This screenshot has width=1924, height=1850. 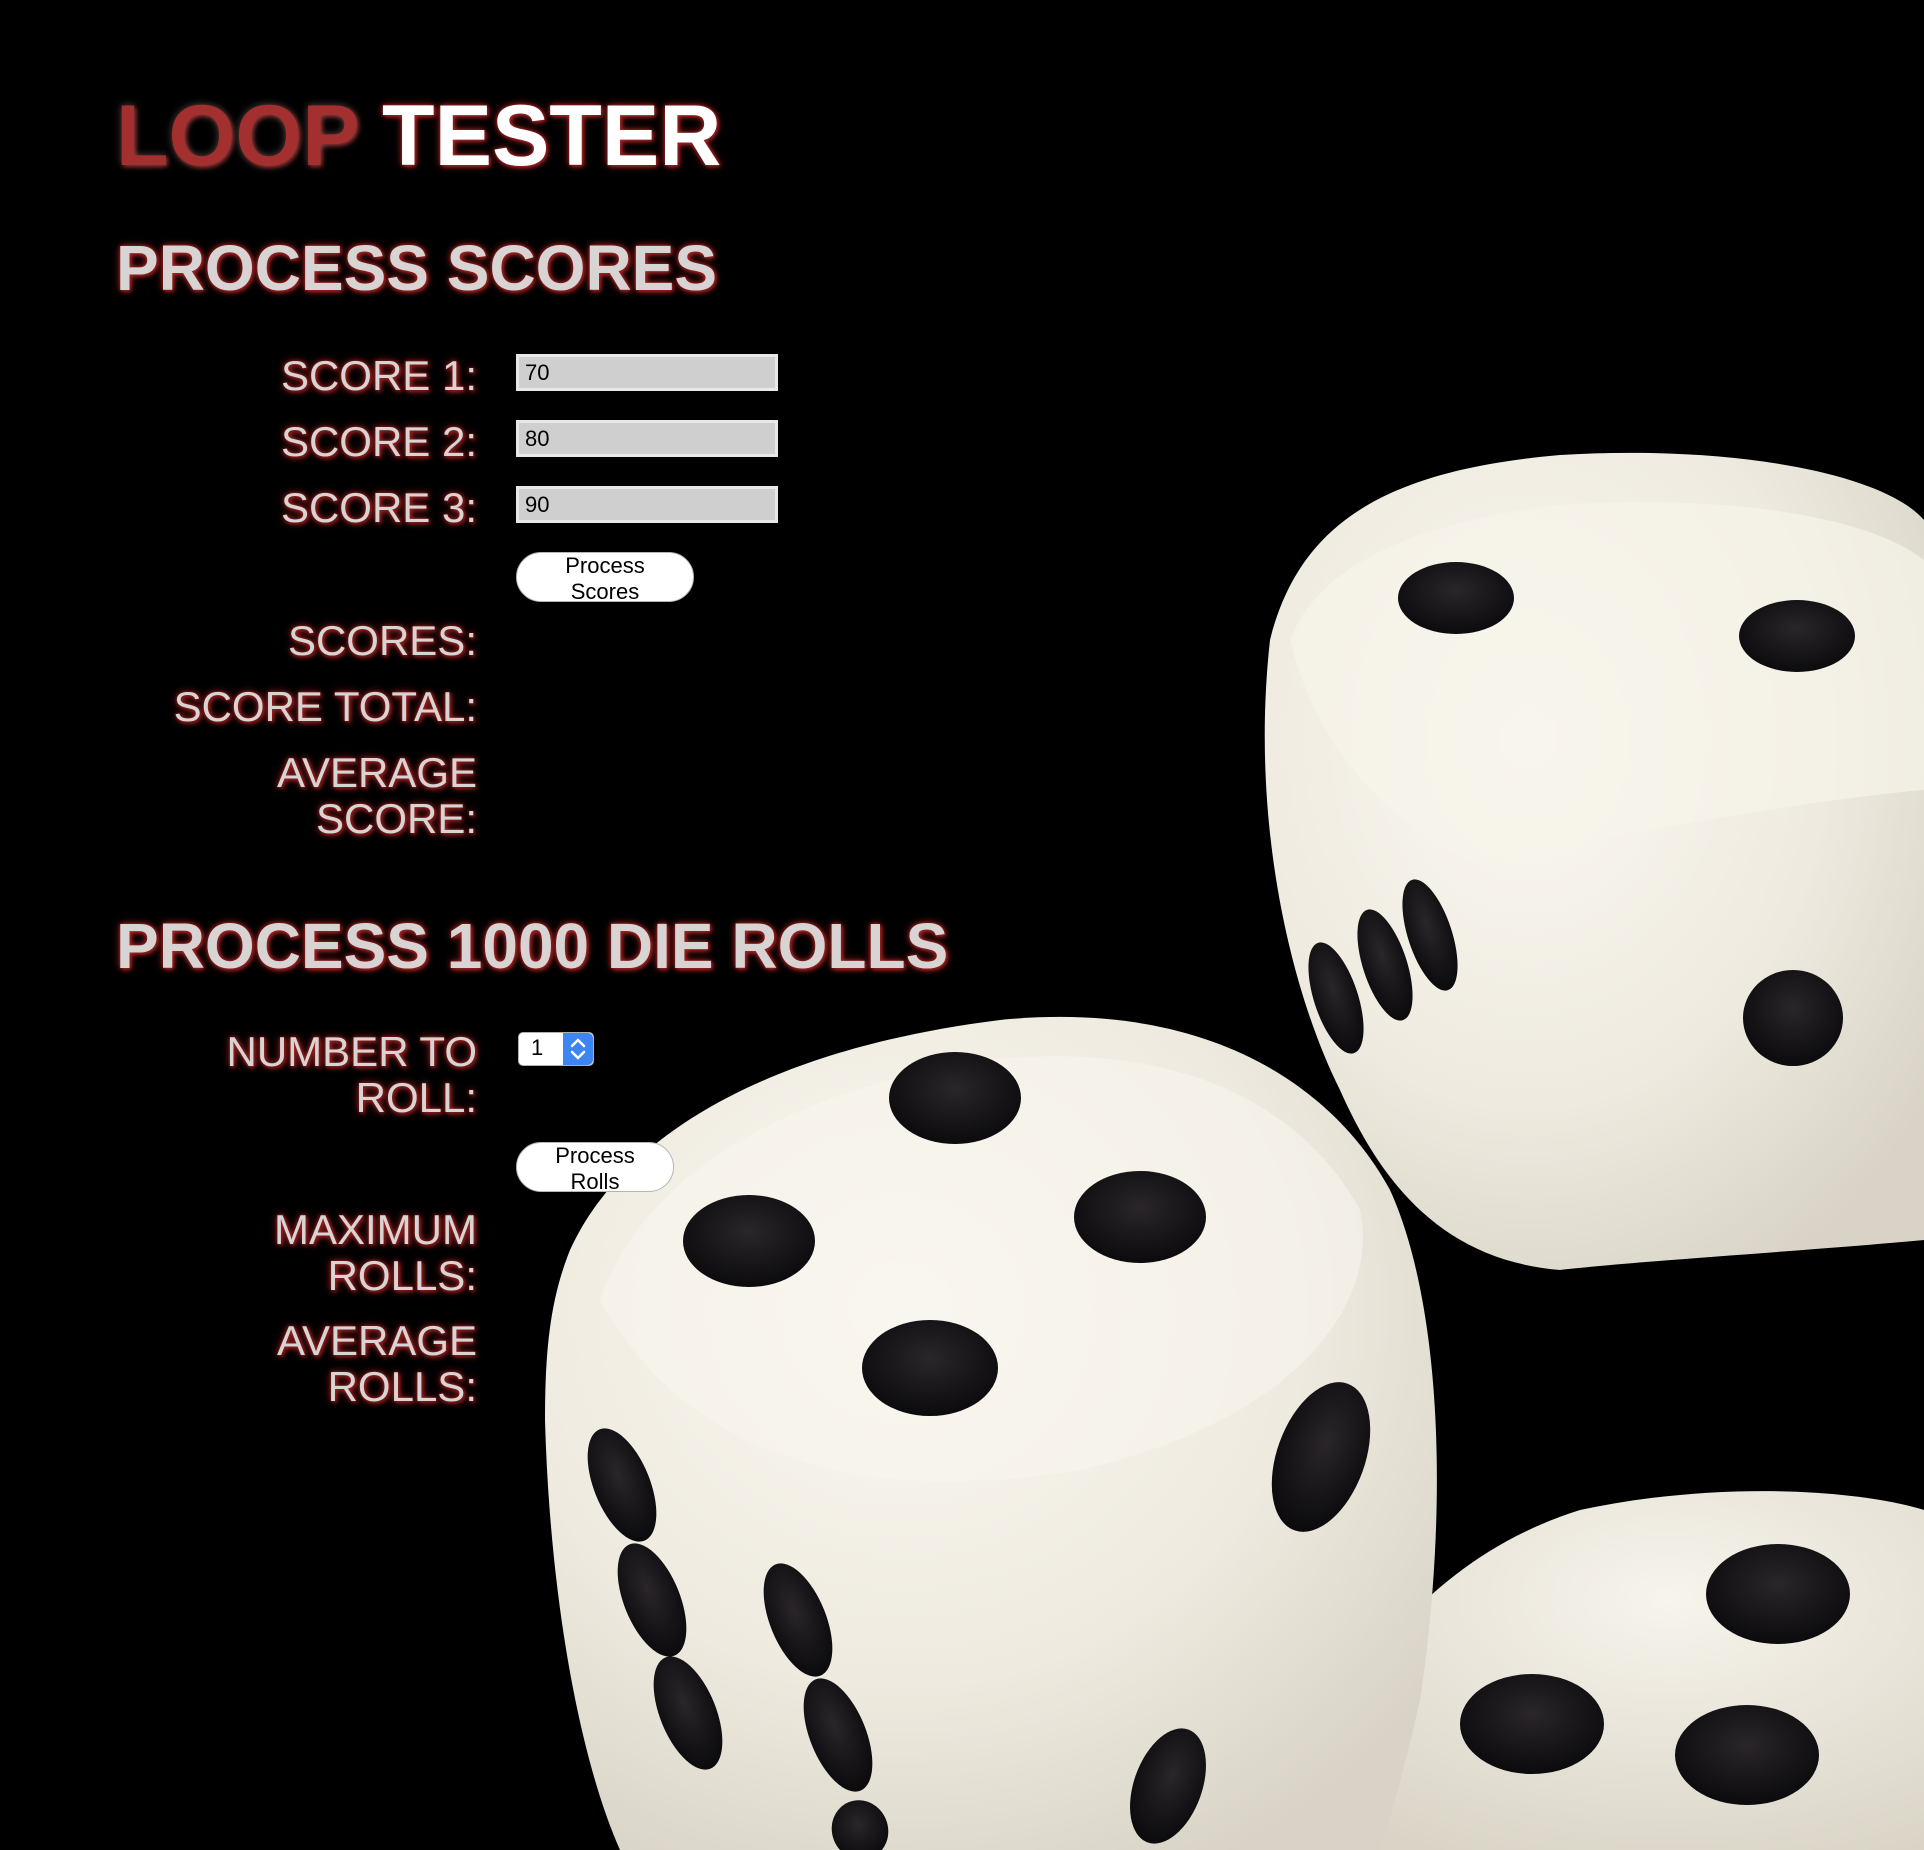 I want to click on number-to-roll-select: 1, so click(x=556, y=1049).